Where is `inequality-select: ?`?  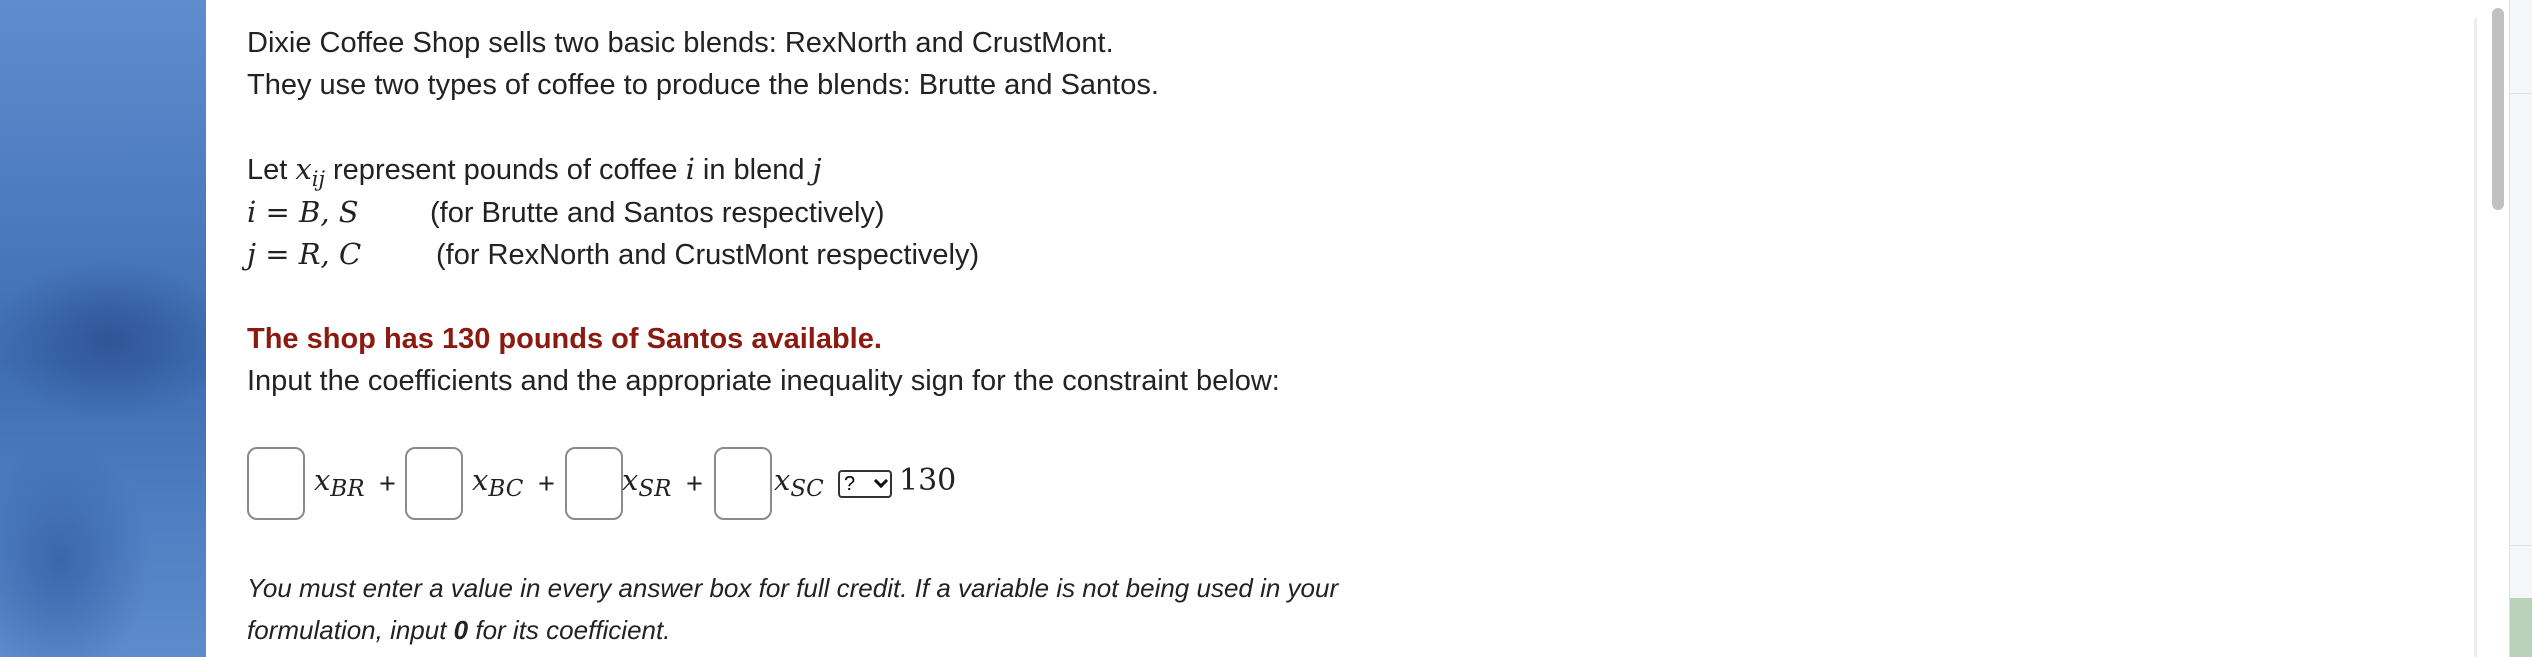 inequality-select: ? is located at coordinates (865, 484).